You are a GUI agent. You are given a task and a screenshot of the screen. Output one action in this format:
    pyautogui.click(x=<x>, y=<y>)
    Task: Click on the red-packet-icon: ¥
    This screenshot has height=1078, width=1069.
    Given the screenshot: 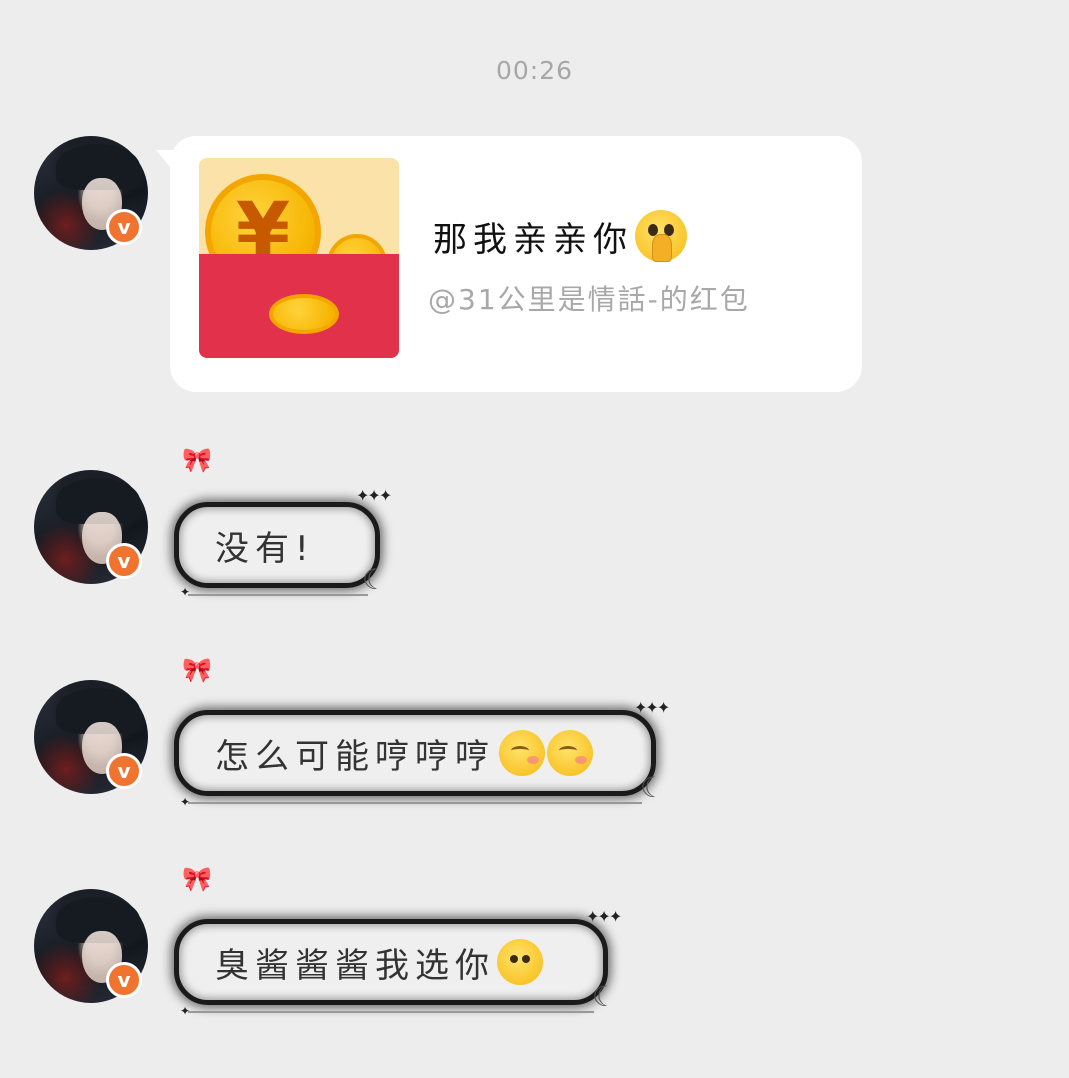 What is the action you would take?
    pyautogui.click(x=299, y=258)
    